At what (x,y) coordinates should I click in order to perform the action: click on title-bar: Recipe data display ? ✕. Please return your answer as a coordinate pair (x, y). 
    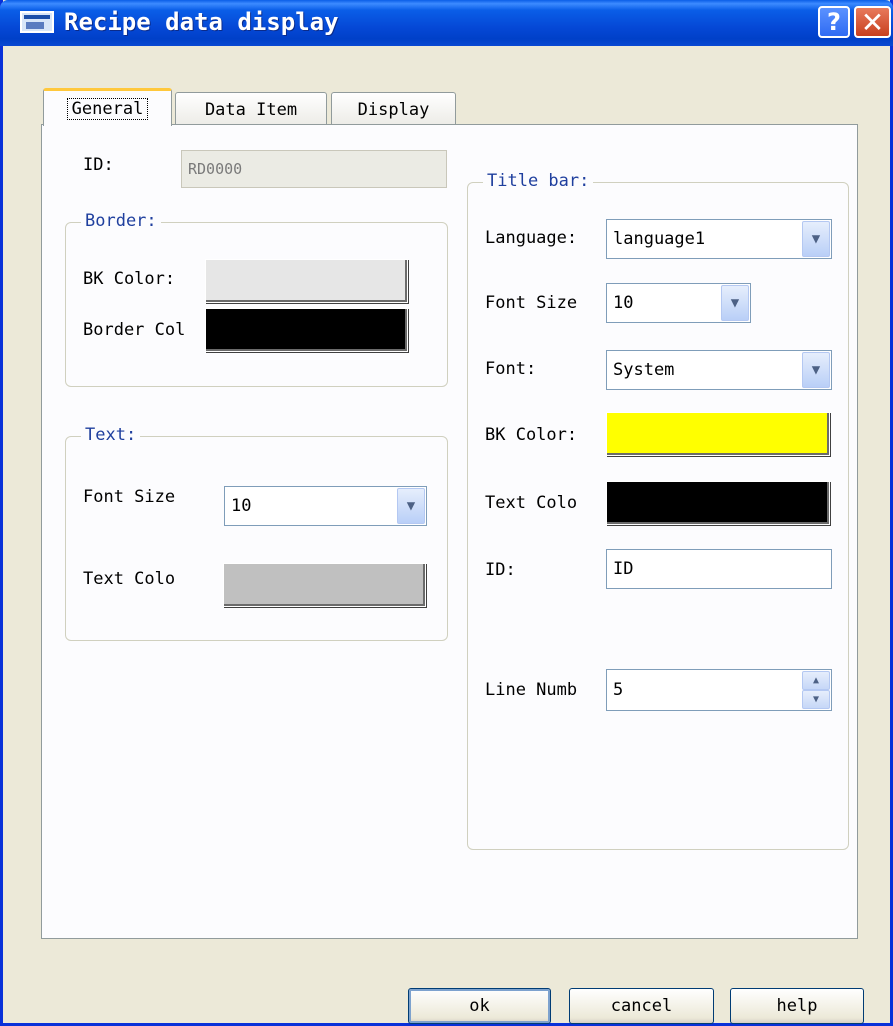
    Looking at the image, I should click on (446, 23).